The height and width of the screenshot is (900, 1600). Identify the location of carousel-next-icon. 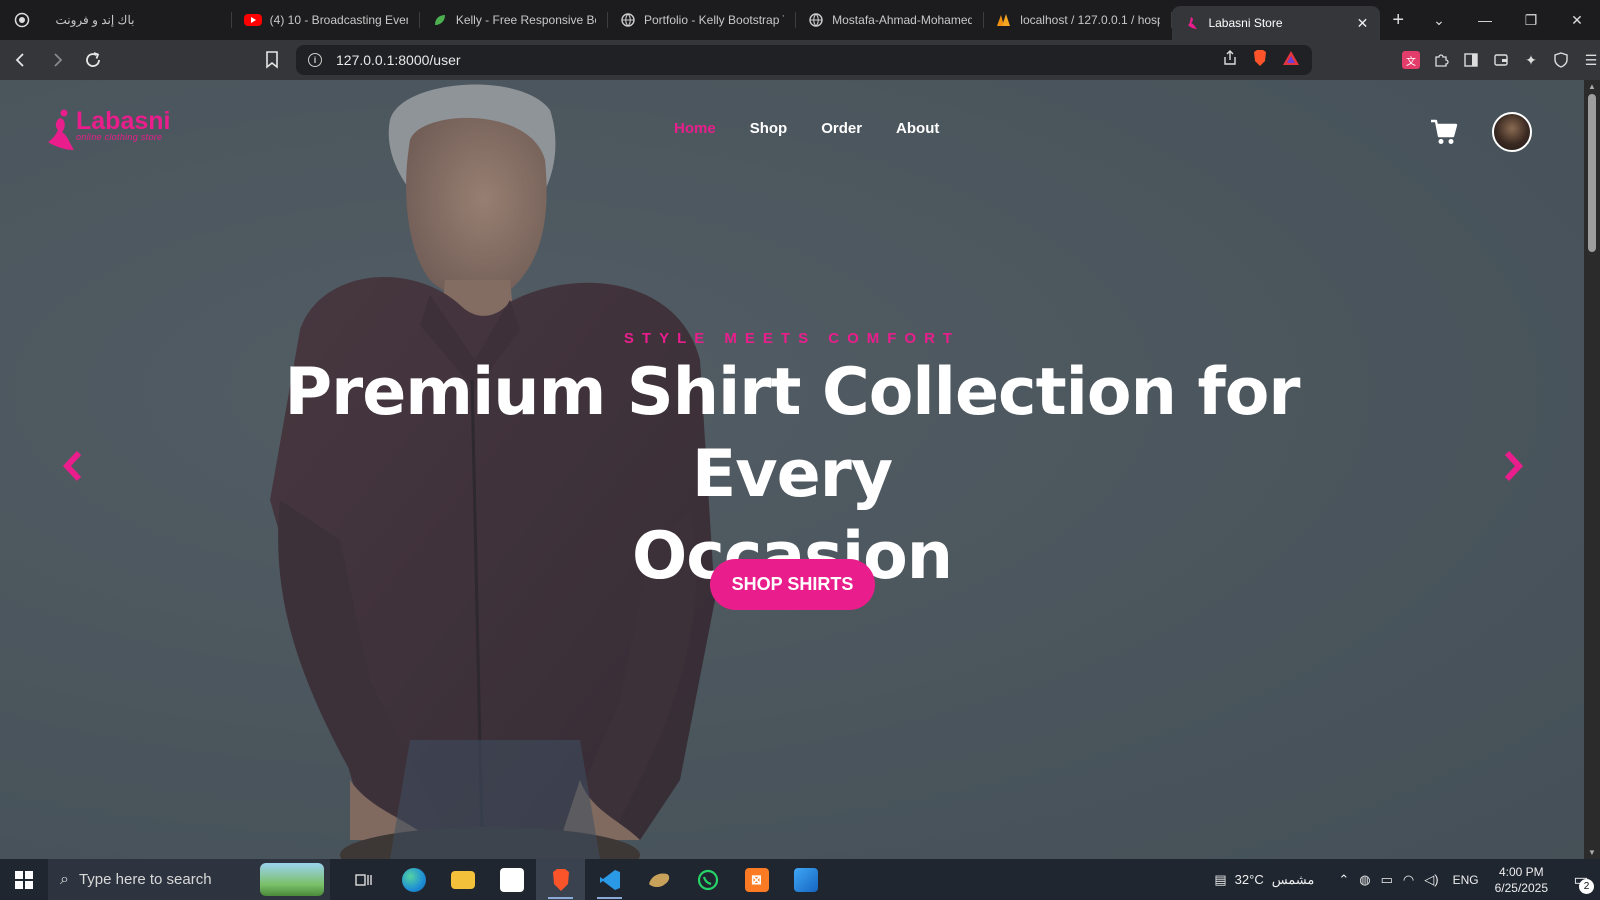
(1513, 466).